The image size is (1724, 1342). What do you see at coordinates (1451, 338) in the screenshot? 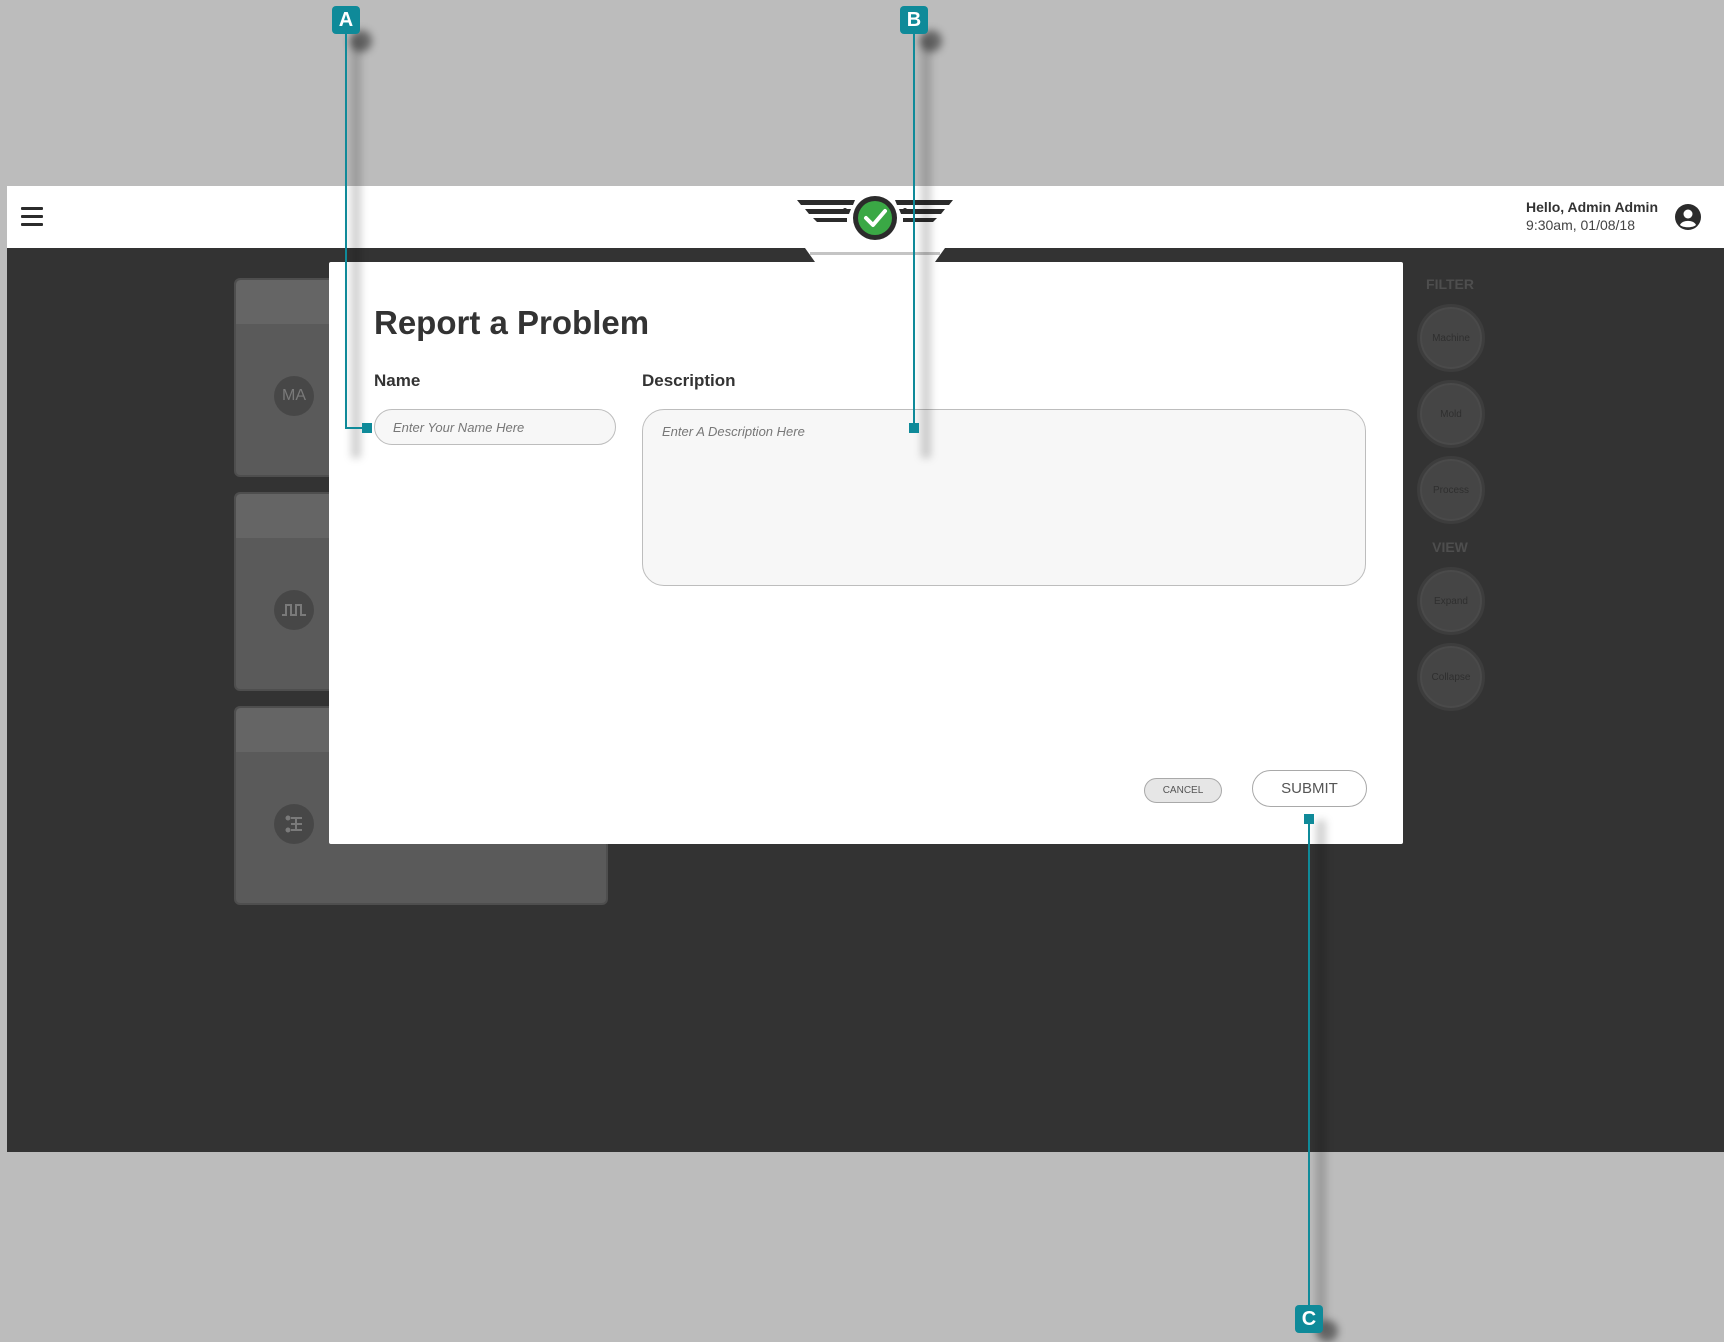
I see `filter-machine-button: Machine` at bounding box center [1451, 338].